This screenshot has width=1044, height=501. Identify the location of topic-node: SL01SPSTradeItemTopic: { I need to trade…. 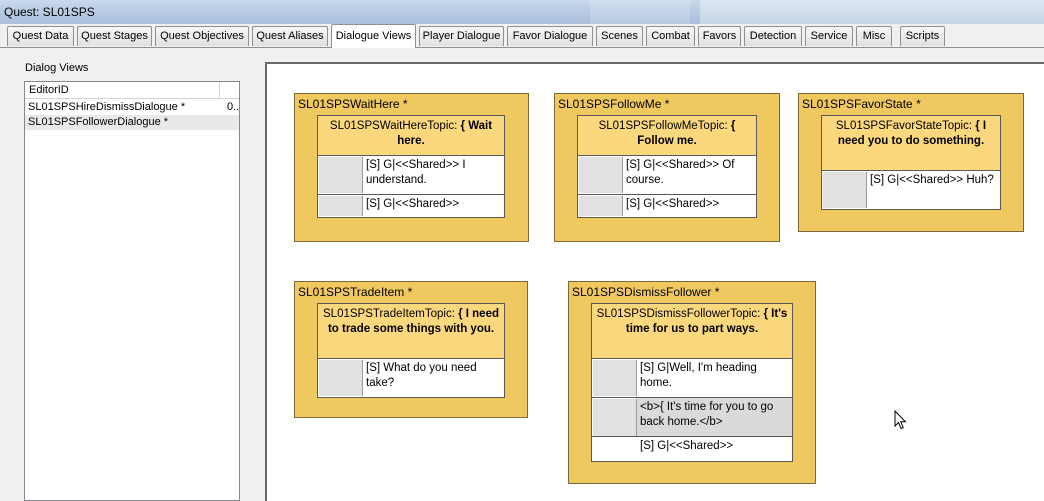
(411, 331).